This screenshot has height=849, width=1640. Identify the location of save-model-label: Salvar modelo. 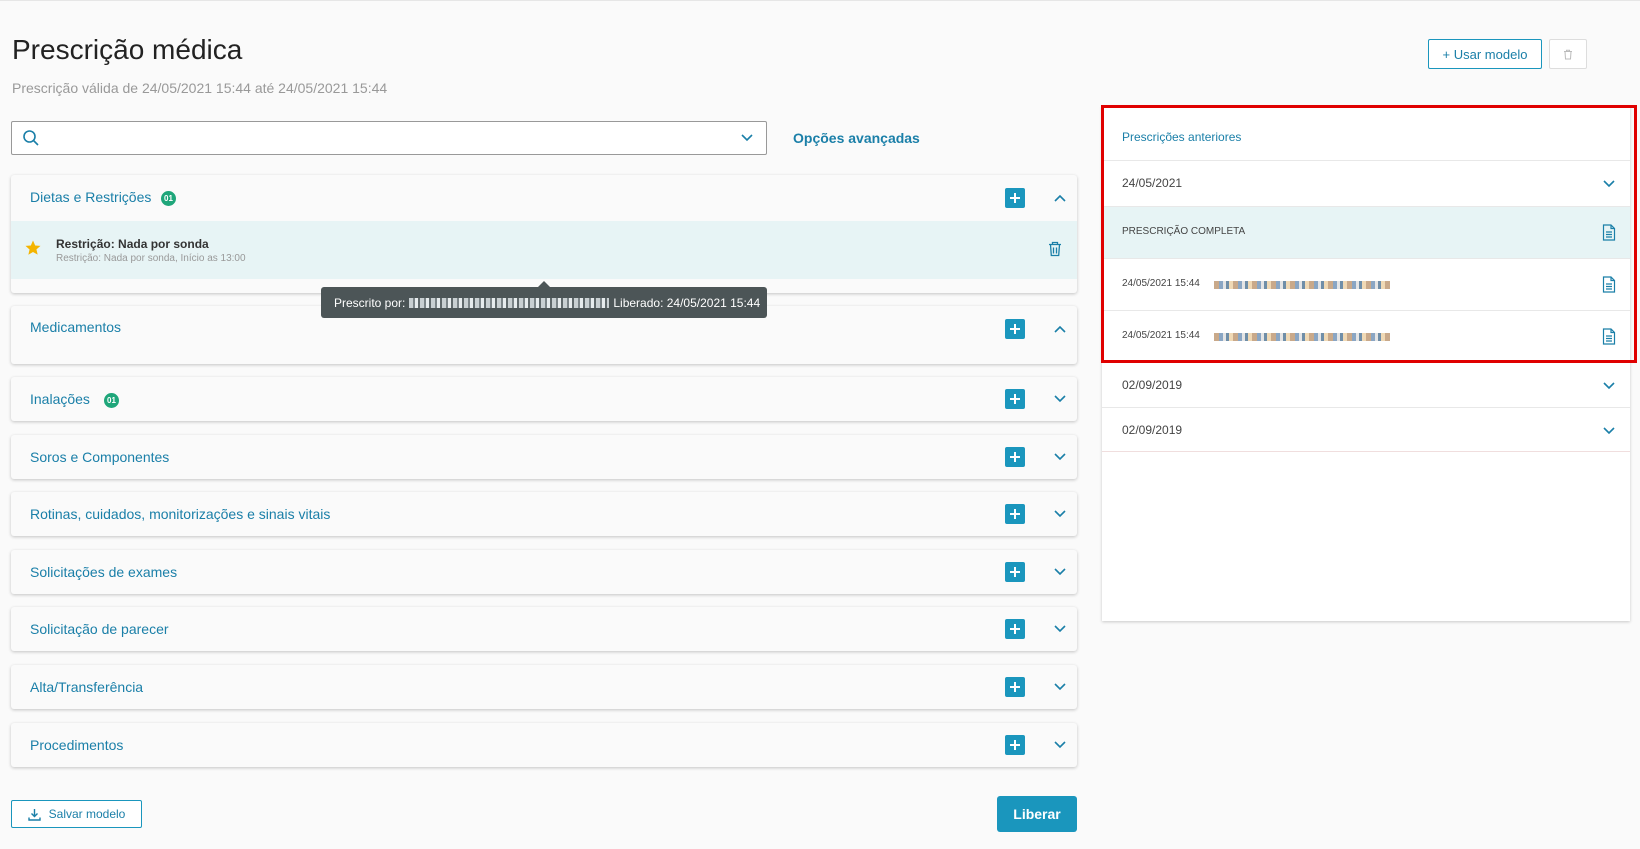
(87, 814).